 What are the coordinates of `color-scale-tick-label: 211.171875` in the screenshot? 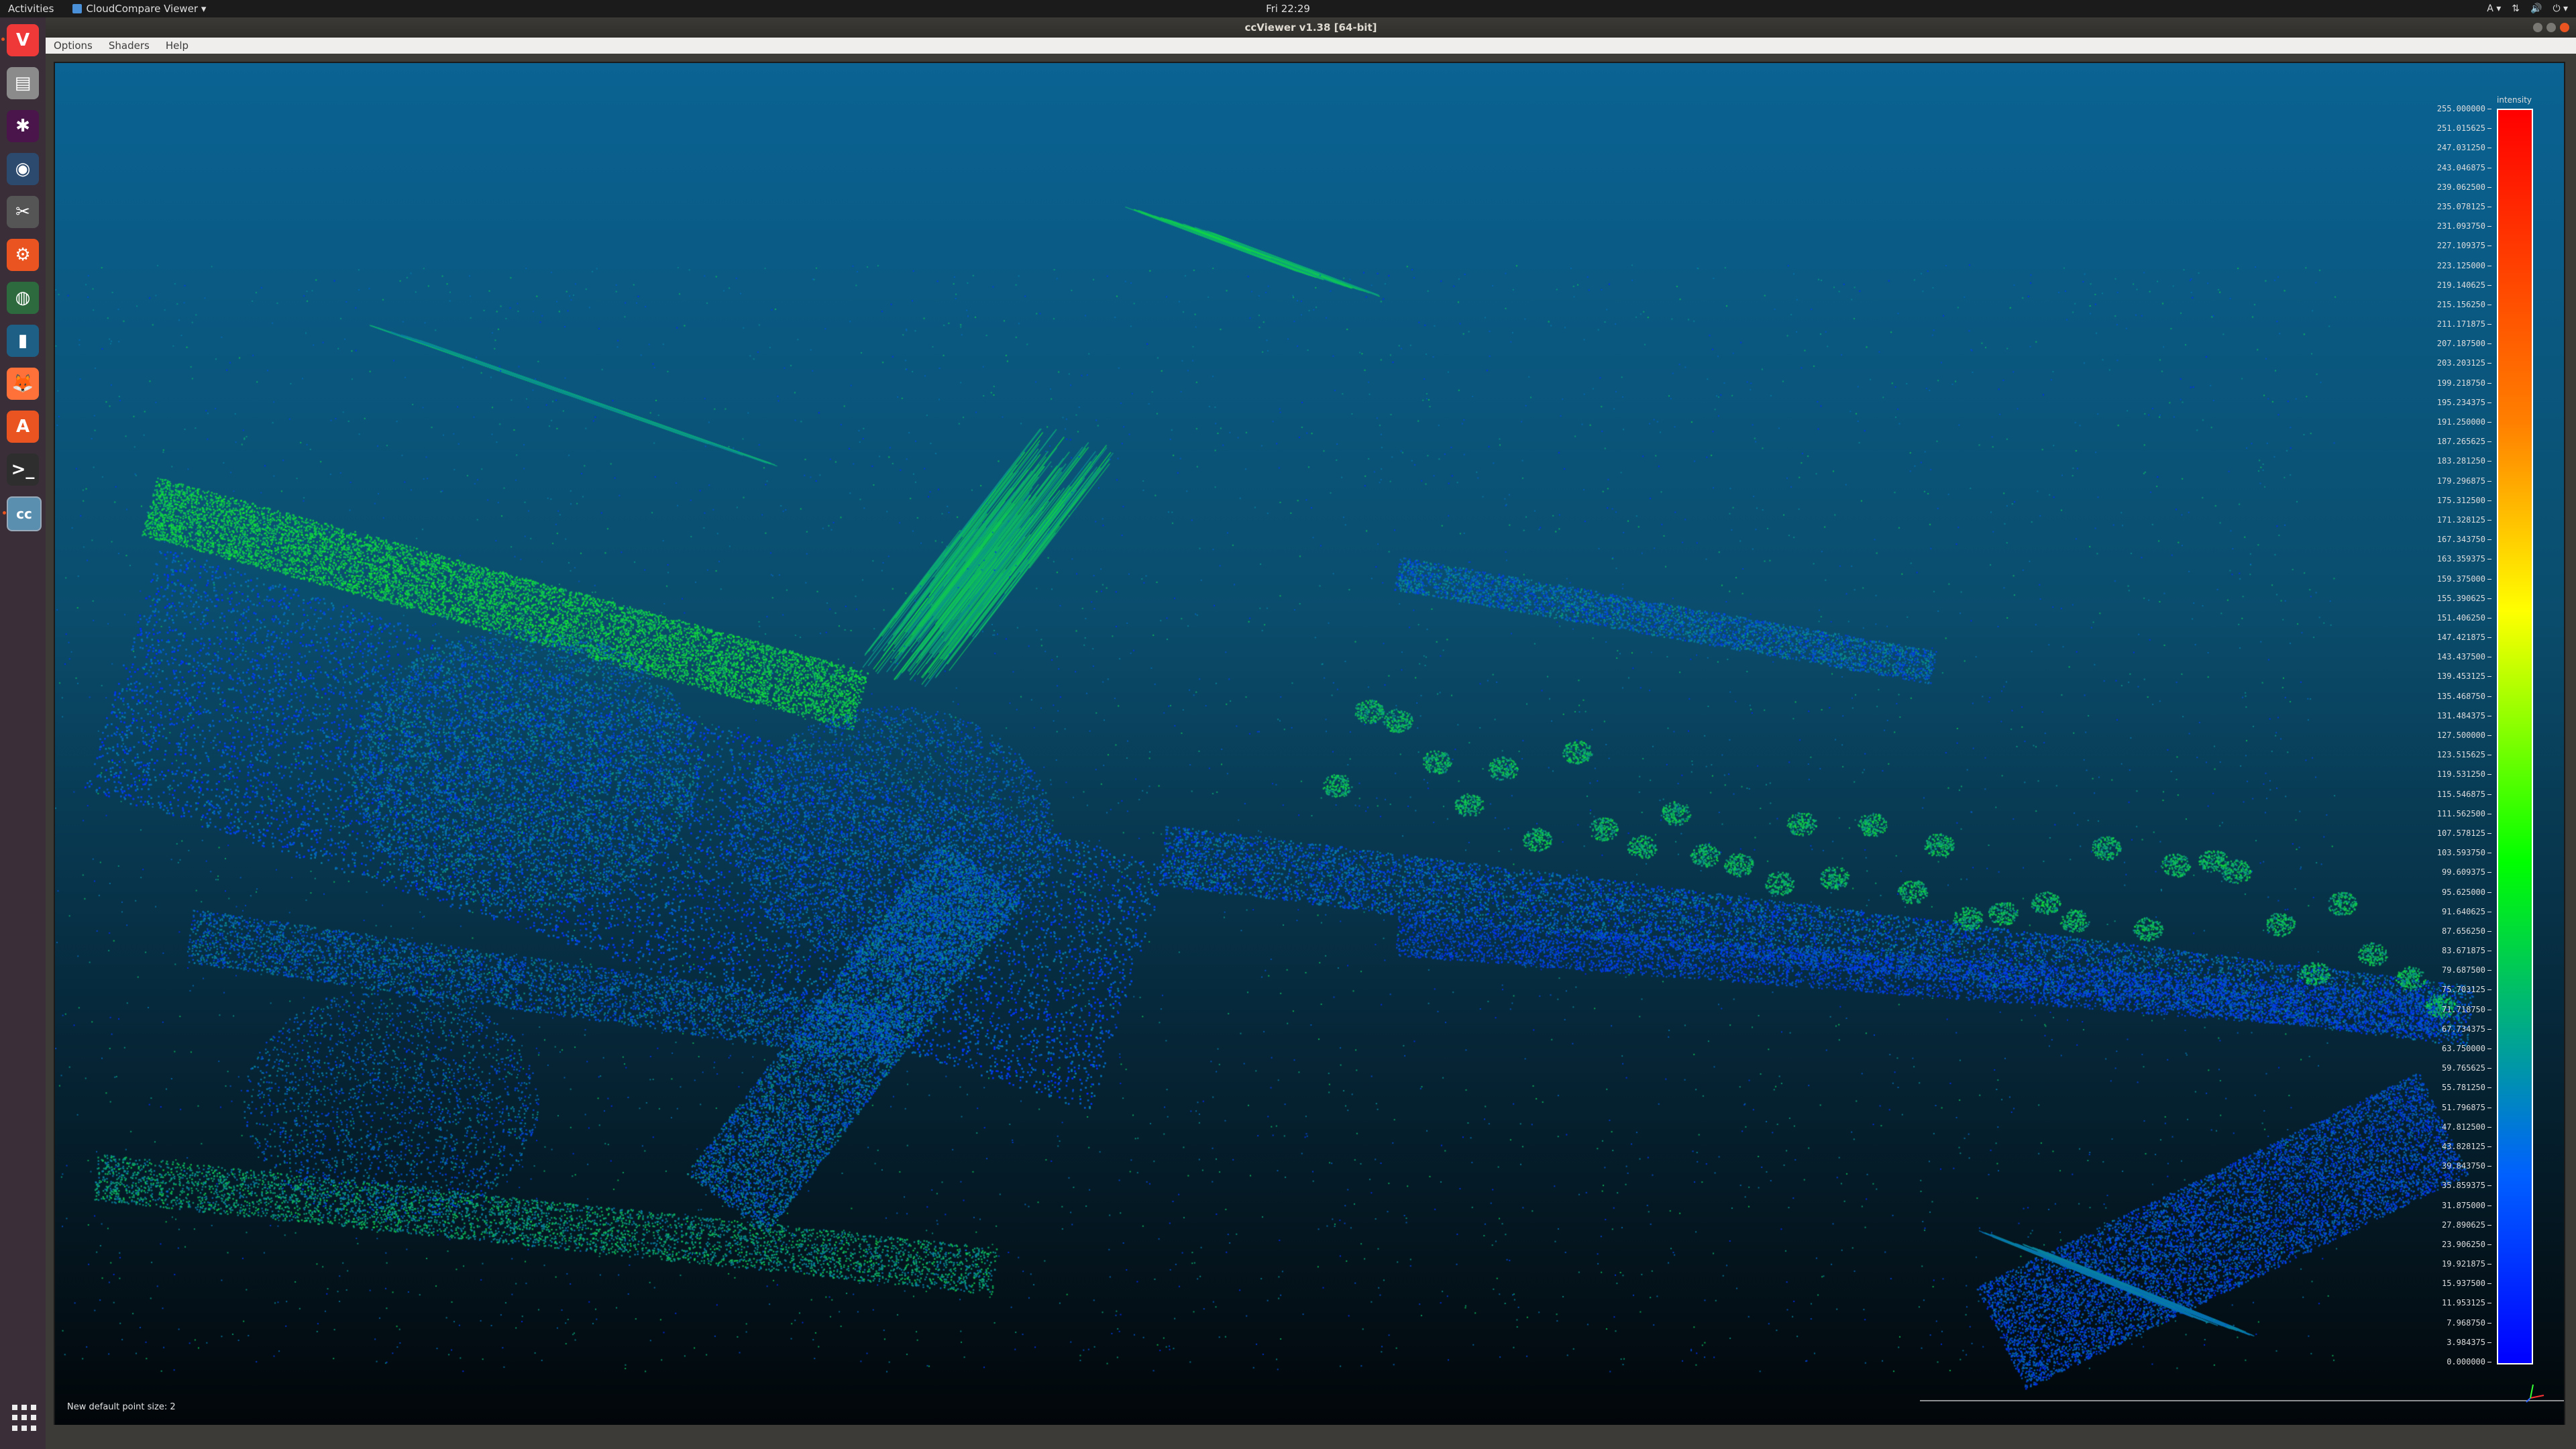 It's located at (2464, 324).